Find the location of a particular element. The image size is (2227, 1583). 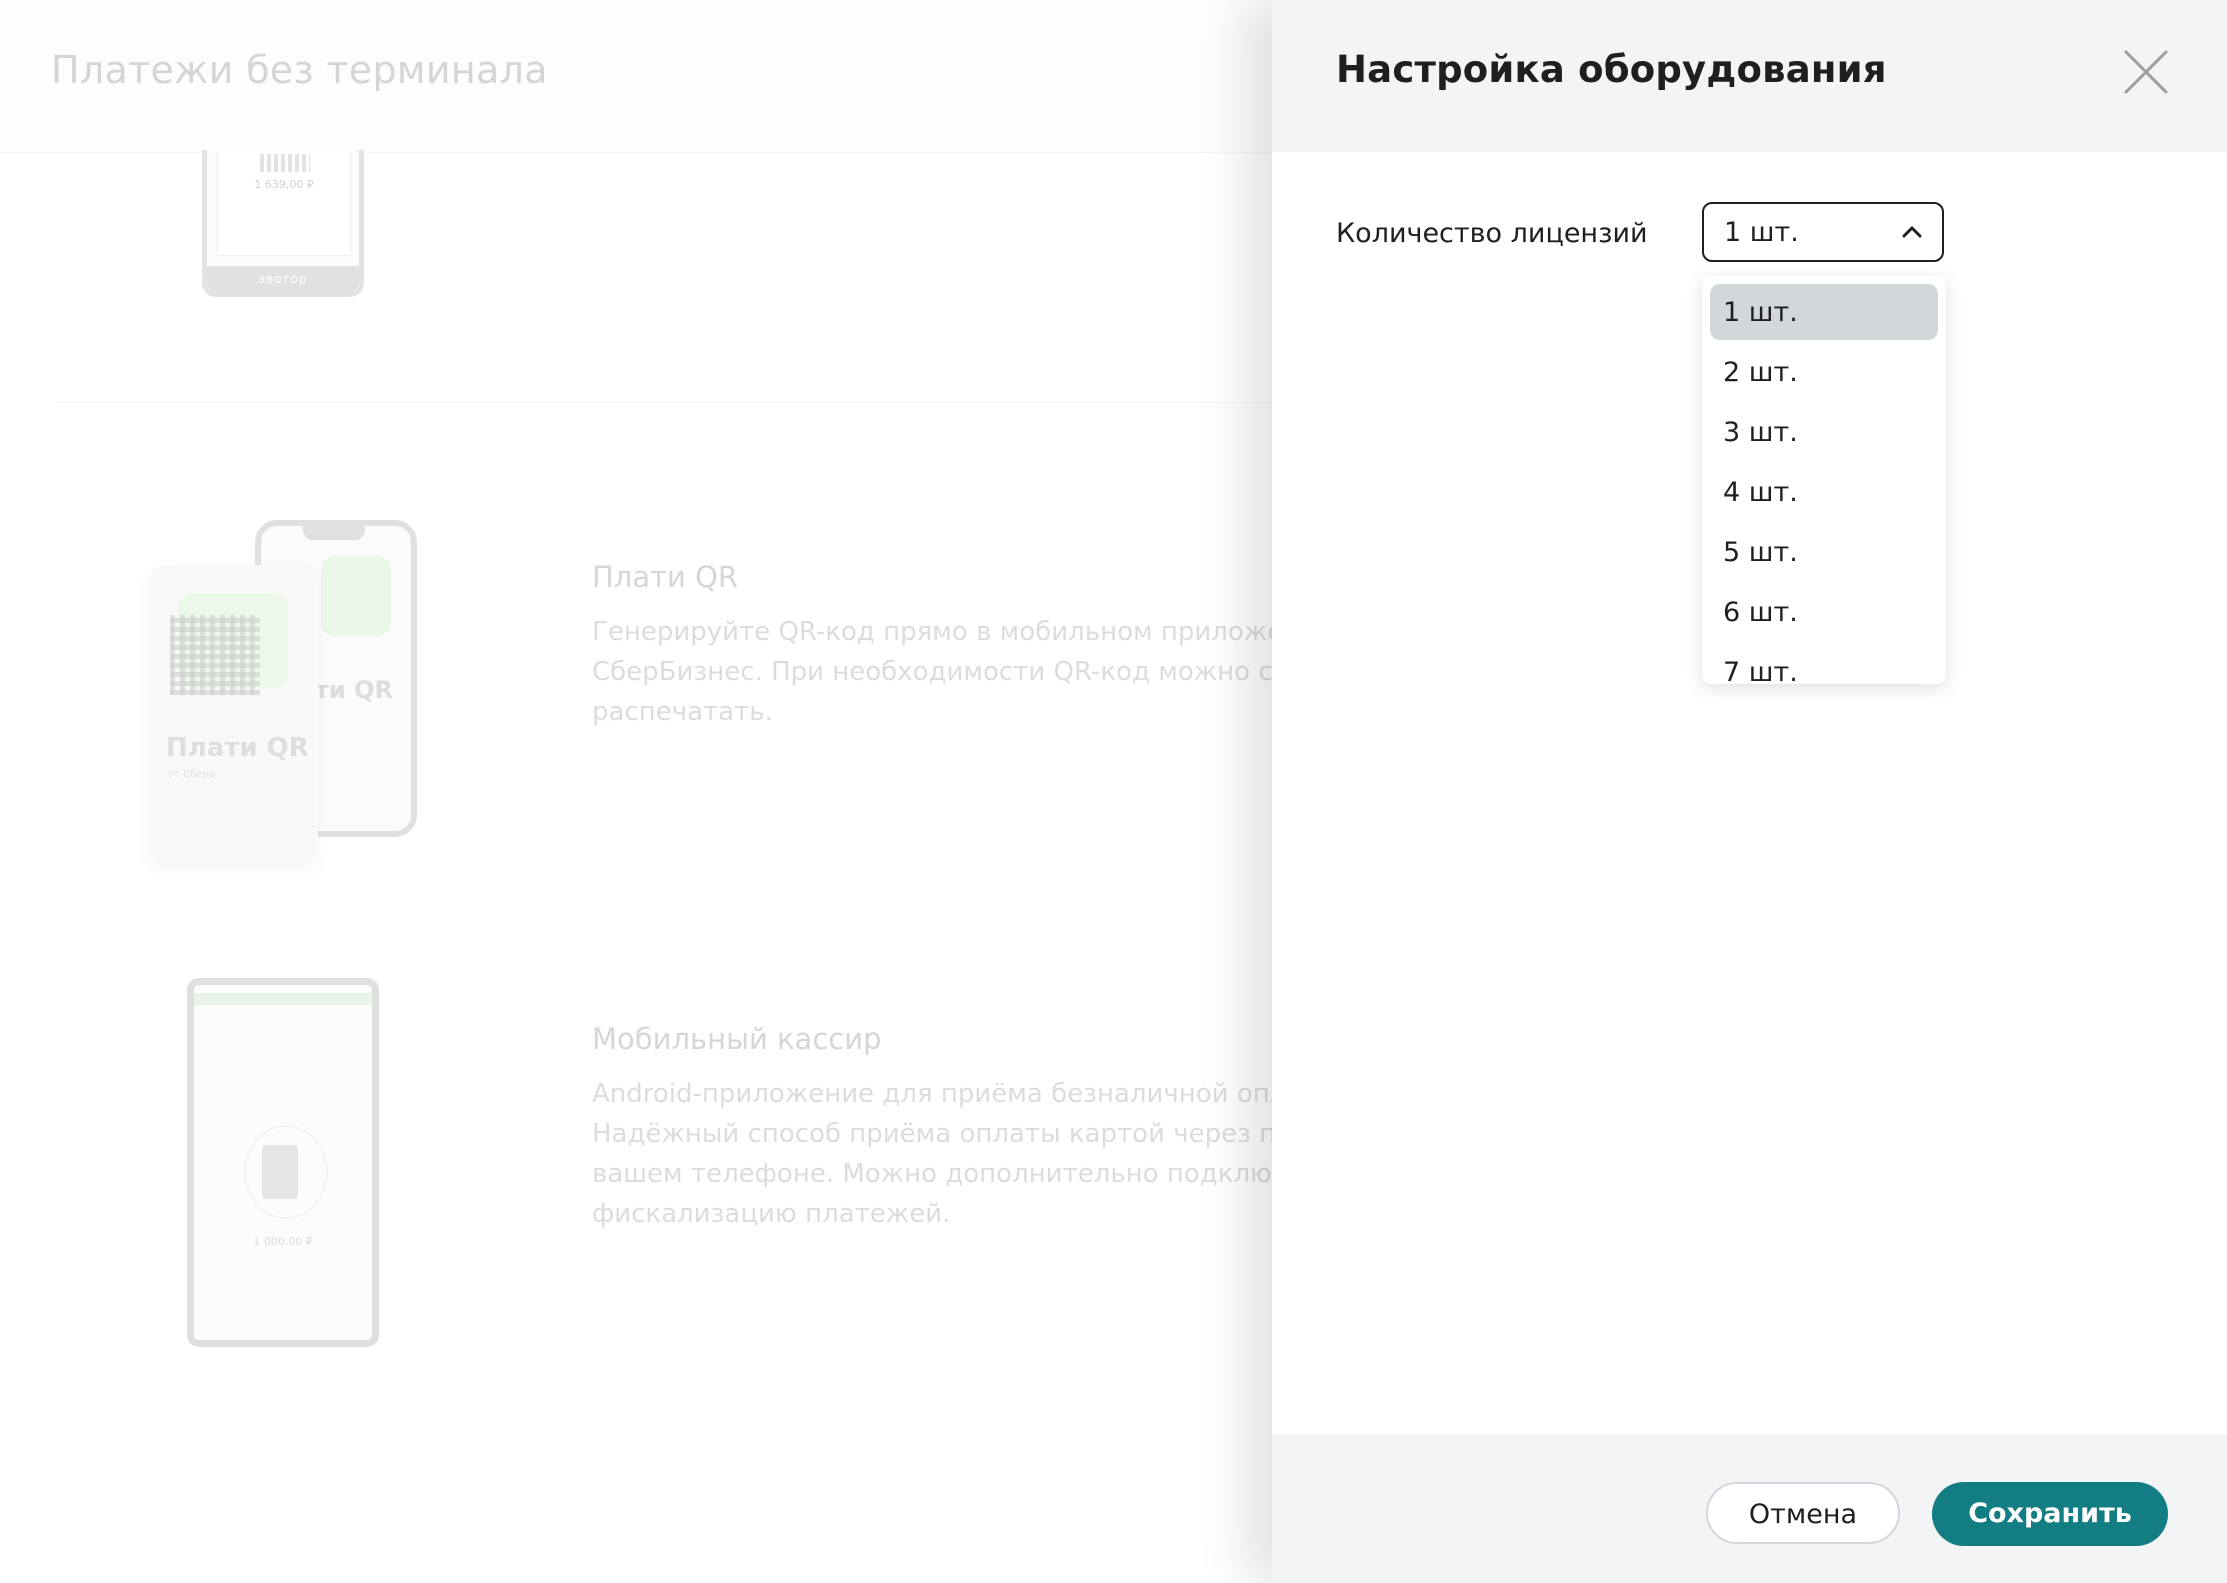

licenses-select: 1 шт. is located at coordinates (1823, 232).